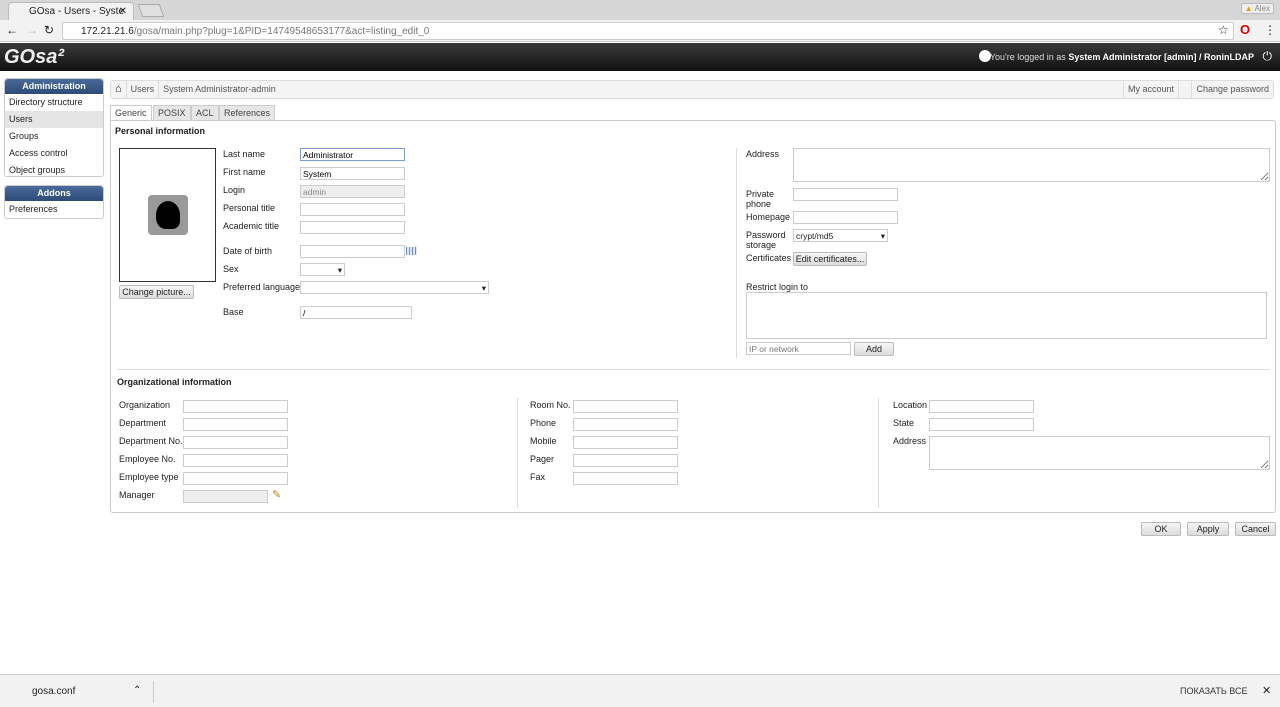  What do you see at coordinates (235, 424) in the screenshot?
I see `department-input` at bounding box center [235, 424].